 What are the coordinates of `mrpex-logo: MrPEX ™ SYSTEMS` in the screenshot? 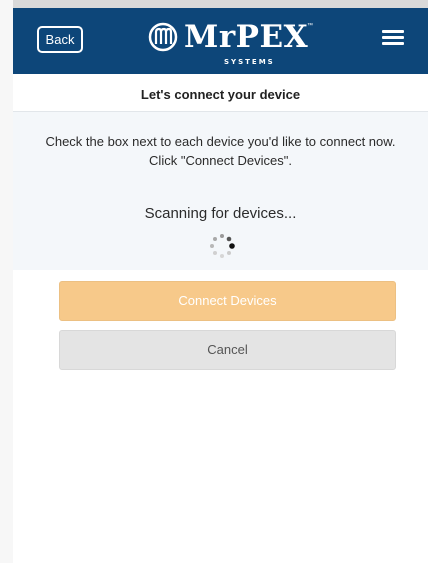 It's located at (230, 43).